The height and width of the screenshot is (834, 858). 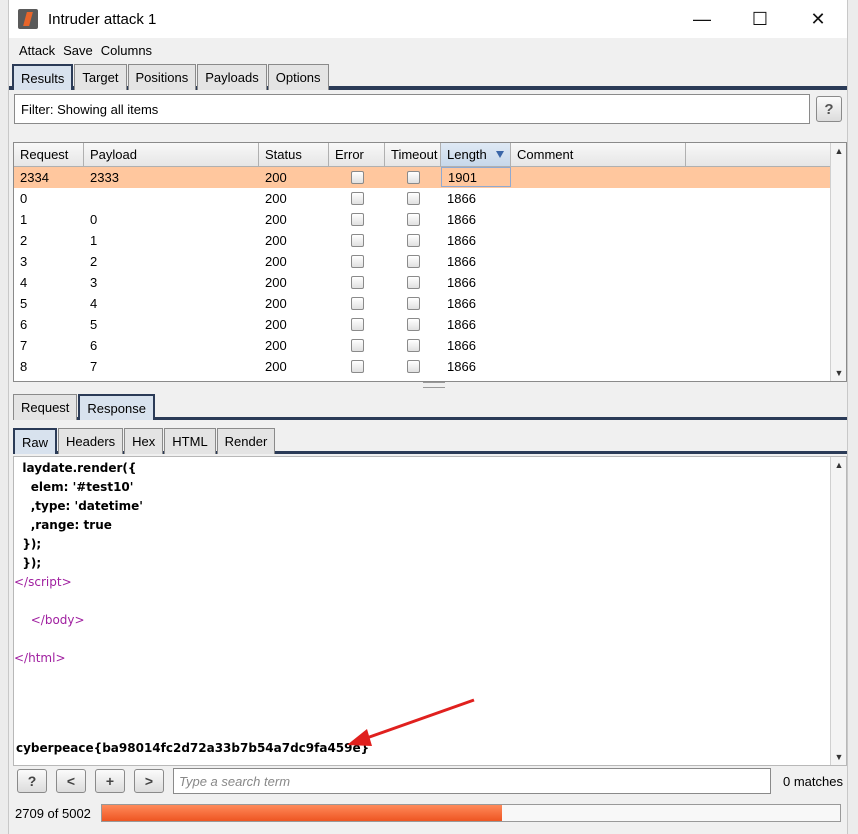 I want to click on filter-row: Filter: Showing all items ?, so click(x=428, y=109).